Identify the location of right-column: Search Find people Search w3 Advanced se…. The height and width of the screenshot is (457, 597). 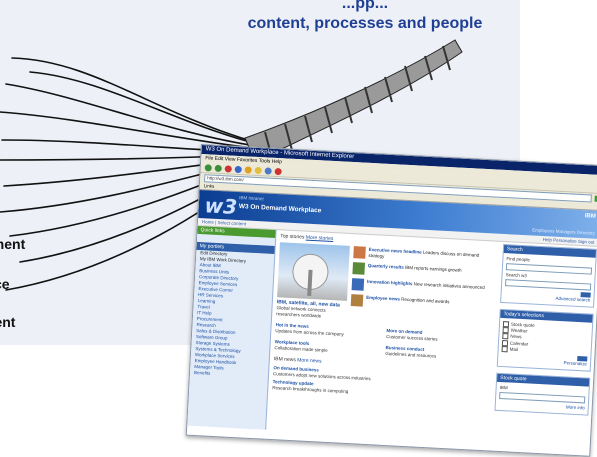
(543, 344).